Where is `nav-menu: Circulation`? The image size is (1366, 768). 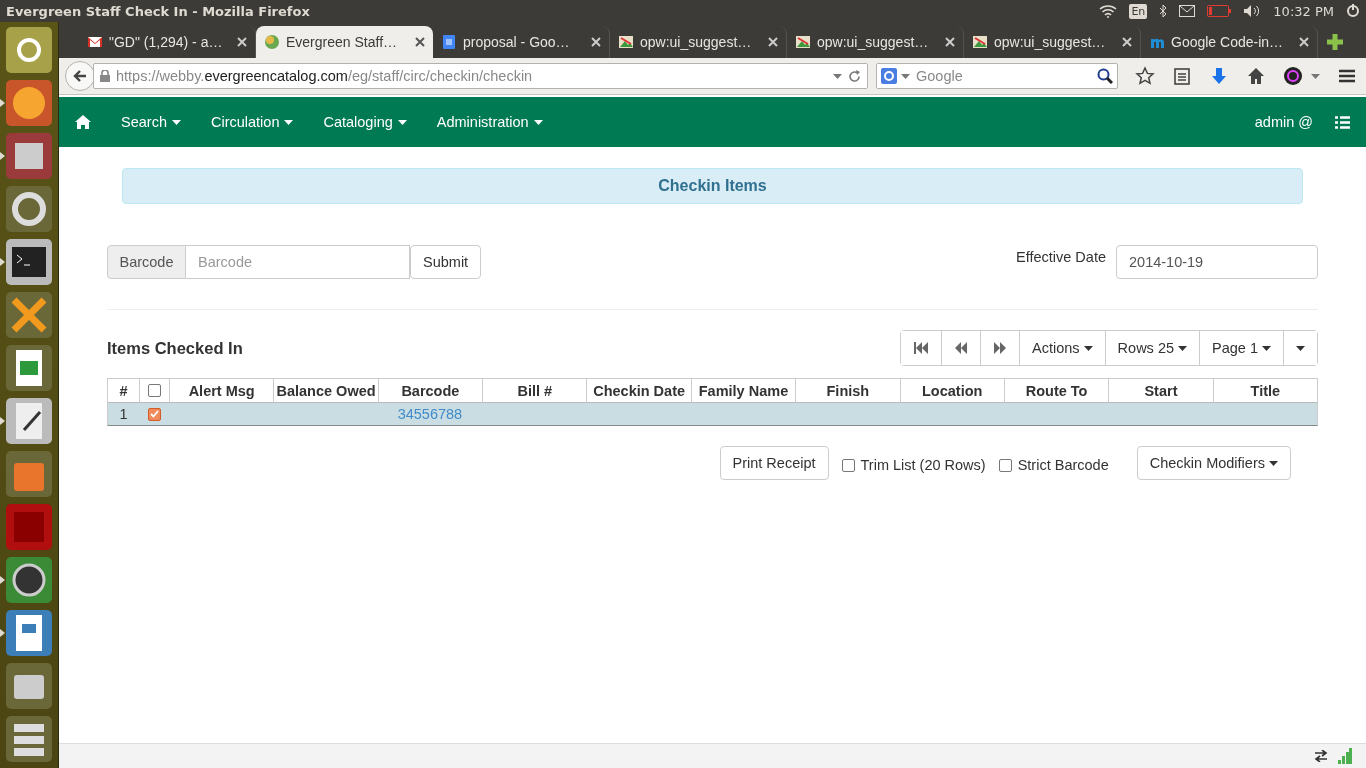 nav-menu: Circulation is located at coordinates (252, 122).